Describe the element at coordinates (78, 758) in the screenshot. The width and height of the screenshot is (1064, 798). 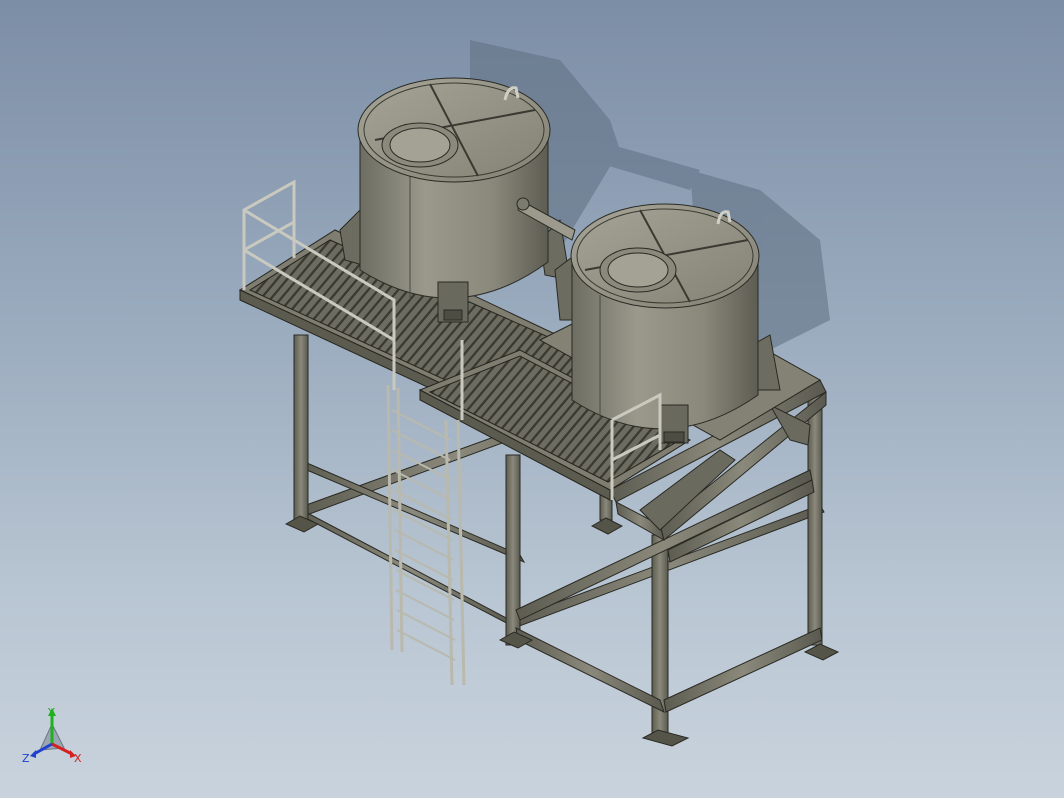
I see `x-axis-label: X` at that location.